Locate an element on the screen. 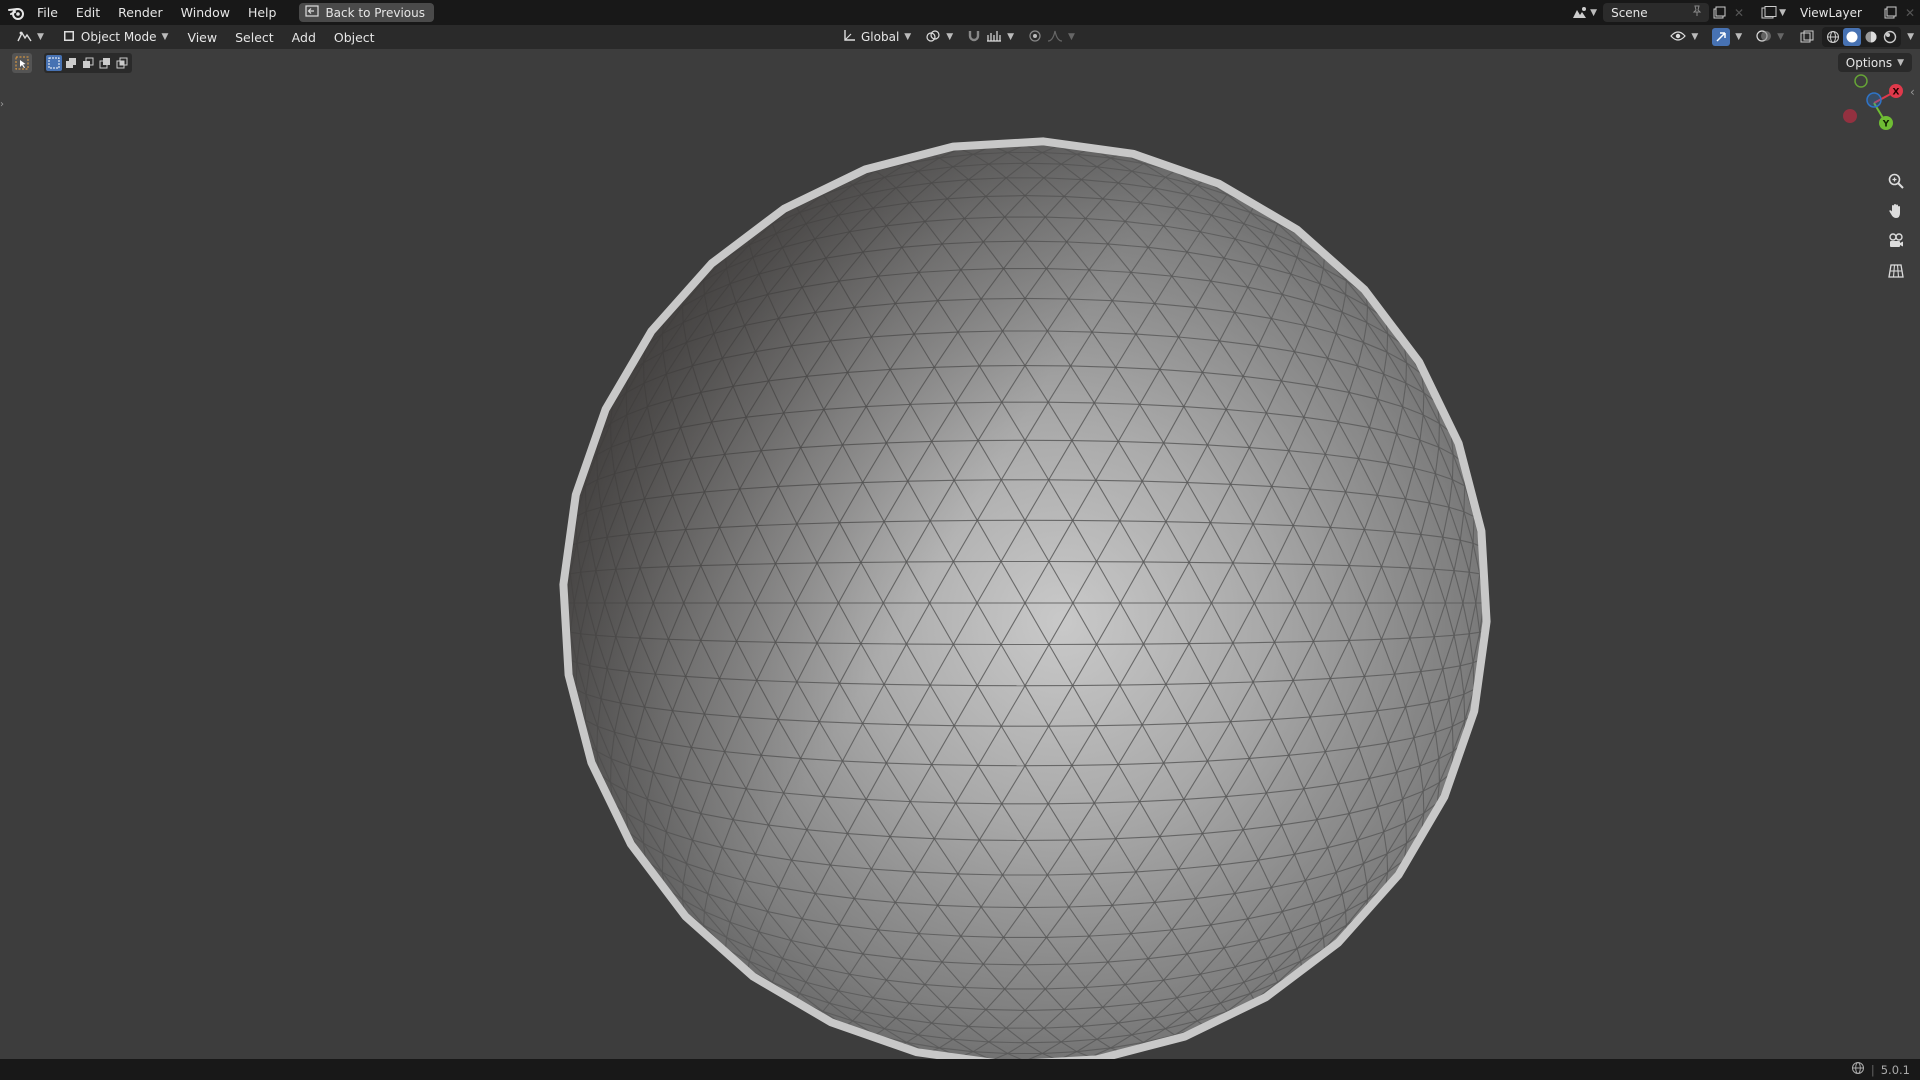 The width and height of the screenshot is (1920, 1080). wireframe-shading-icon is located at coordinates (1833, 37).